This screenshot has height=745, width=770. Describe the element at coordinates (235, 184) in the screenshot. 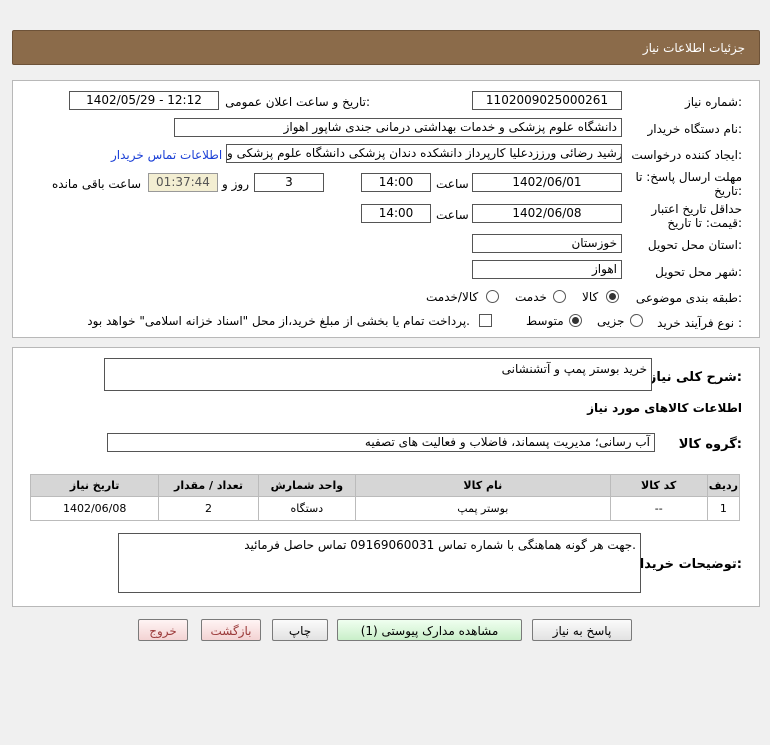

I see `days-label: روز و` at that location.